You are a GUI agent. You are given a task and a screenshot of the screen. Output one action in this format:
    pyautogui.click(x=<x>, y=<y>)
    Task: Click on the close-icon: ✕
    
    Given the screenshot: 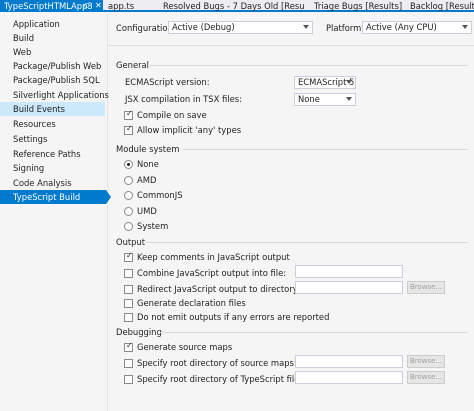 What is the action you would take?
    pyautogui.click(x=98, y=6)
    